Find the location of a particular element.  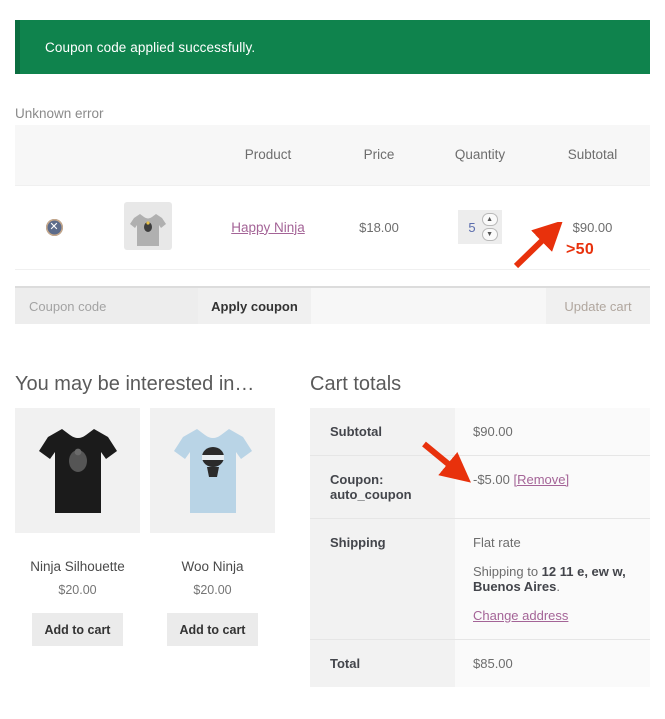

product-image-ninja-silhouette is located at coordinates (77, 470).